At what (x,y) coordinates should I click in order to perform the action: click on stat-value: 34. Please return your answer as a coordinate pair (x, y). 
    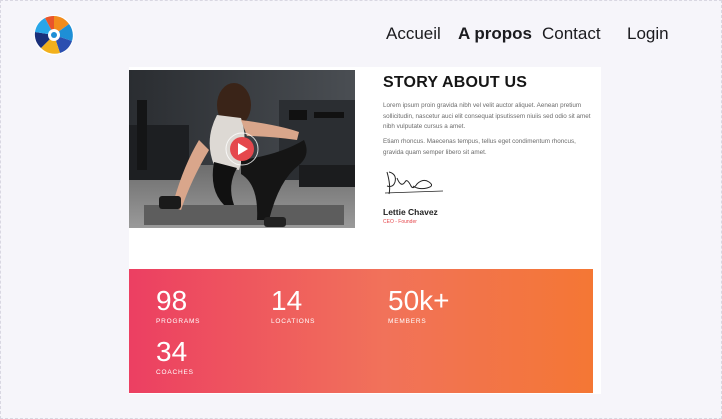
    Looking at the image, I should click on (172, 351).